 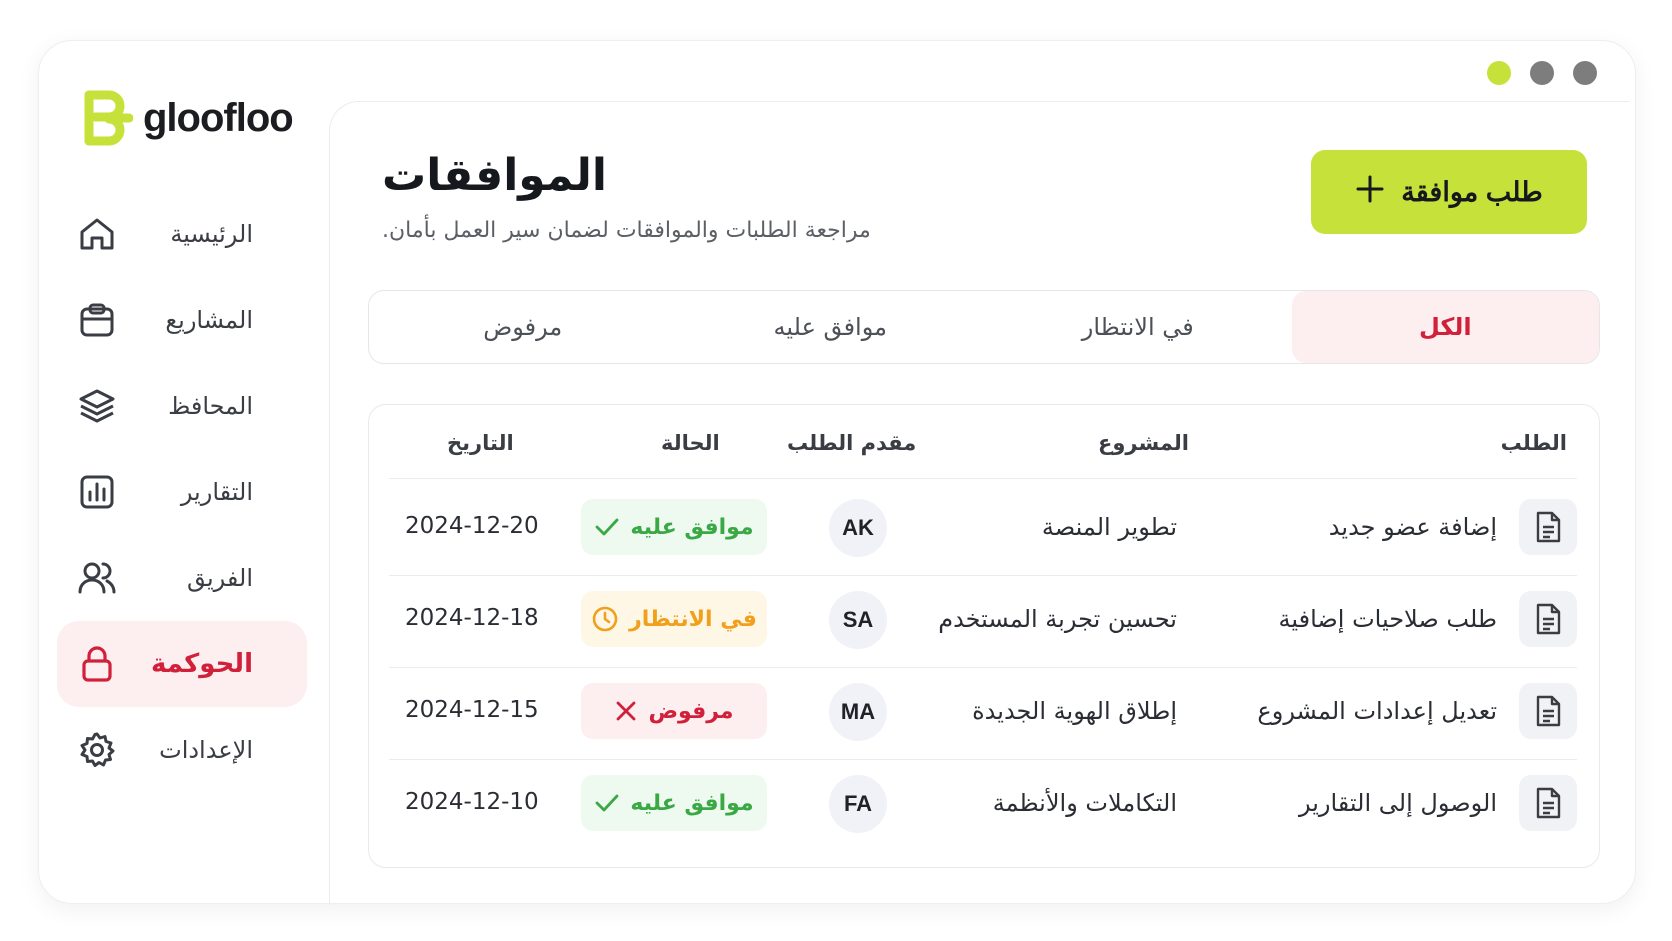 What do you see at coordinates (107, 118) in the screenshot?
I see `logo-mark-icon` at bounding box center [107, 118].